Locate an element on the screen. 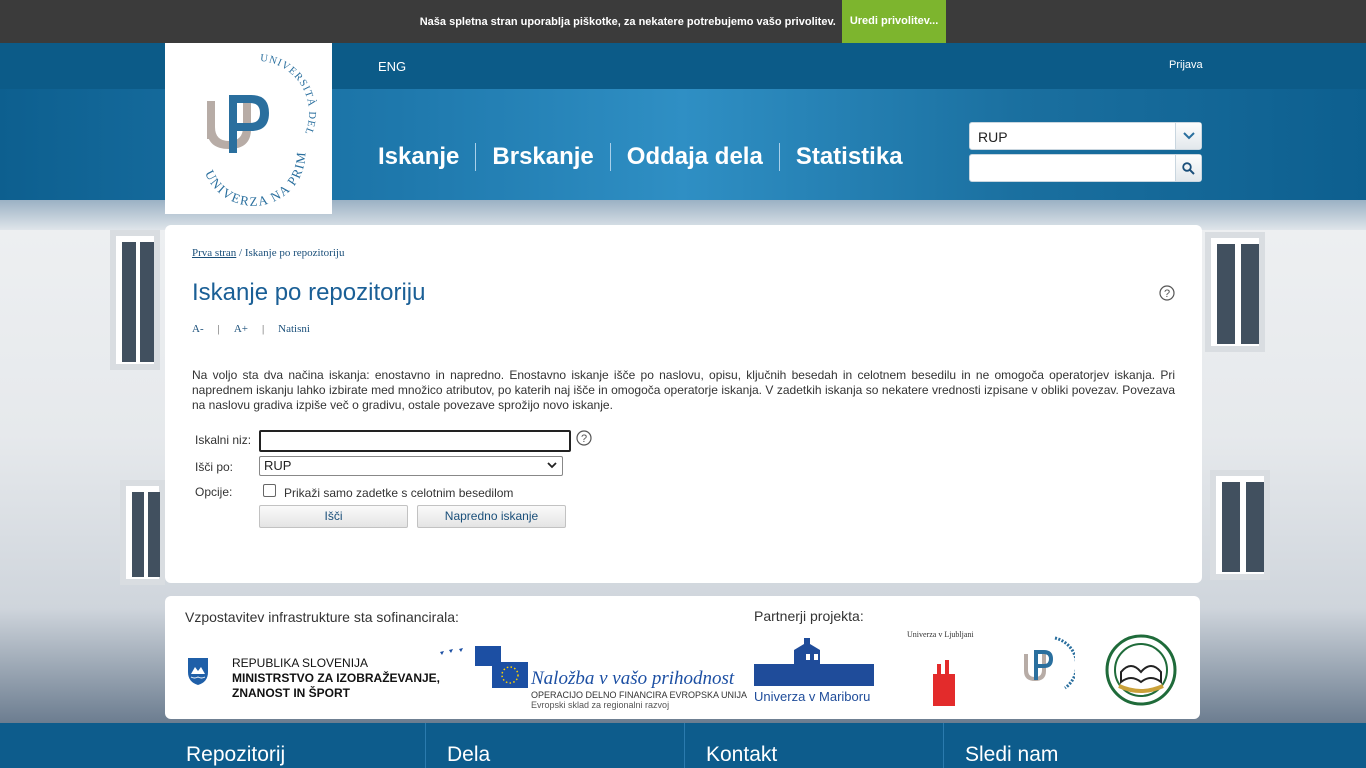 The image size is (1366, 768). partners-heading: Partnerji projekta: is located at coordinates (809, 616).